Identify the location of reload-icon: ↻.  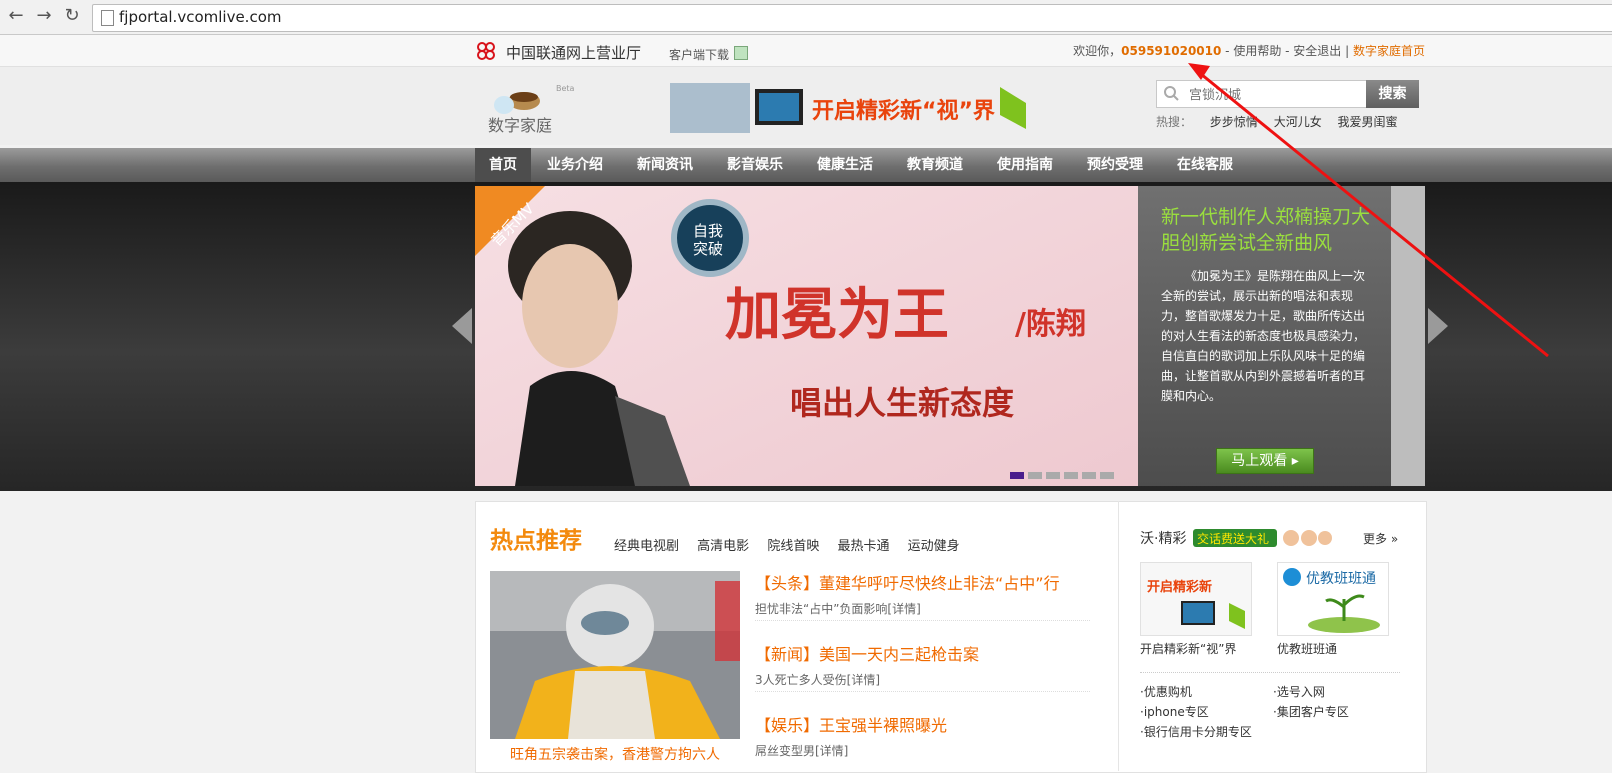
(72, 16).